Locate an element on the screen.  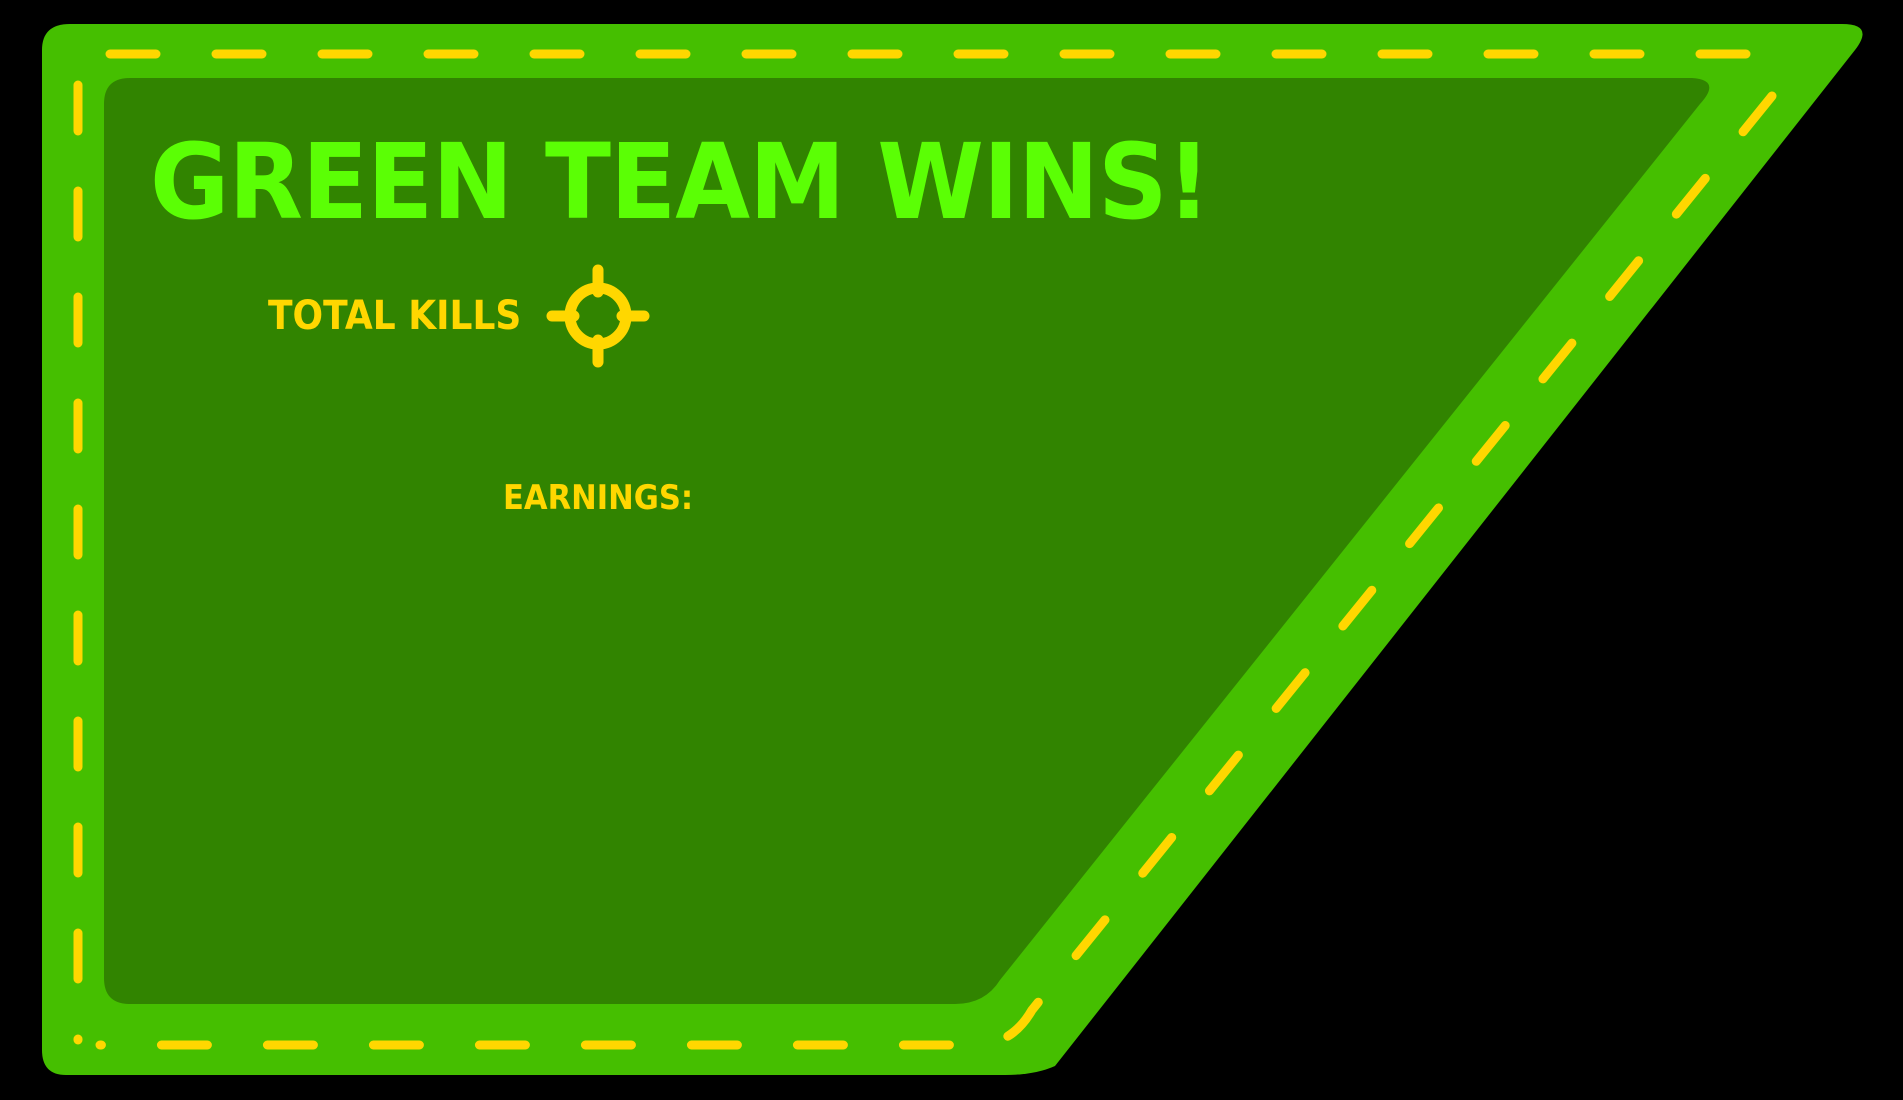
total-kills-row: TOTAL KILLS is located at coordinates (459, 316).